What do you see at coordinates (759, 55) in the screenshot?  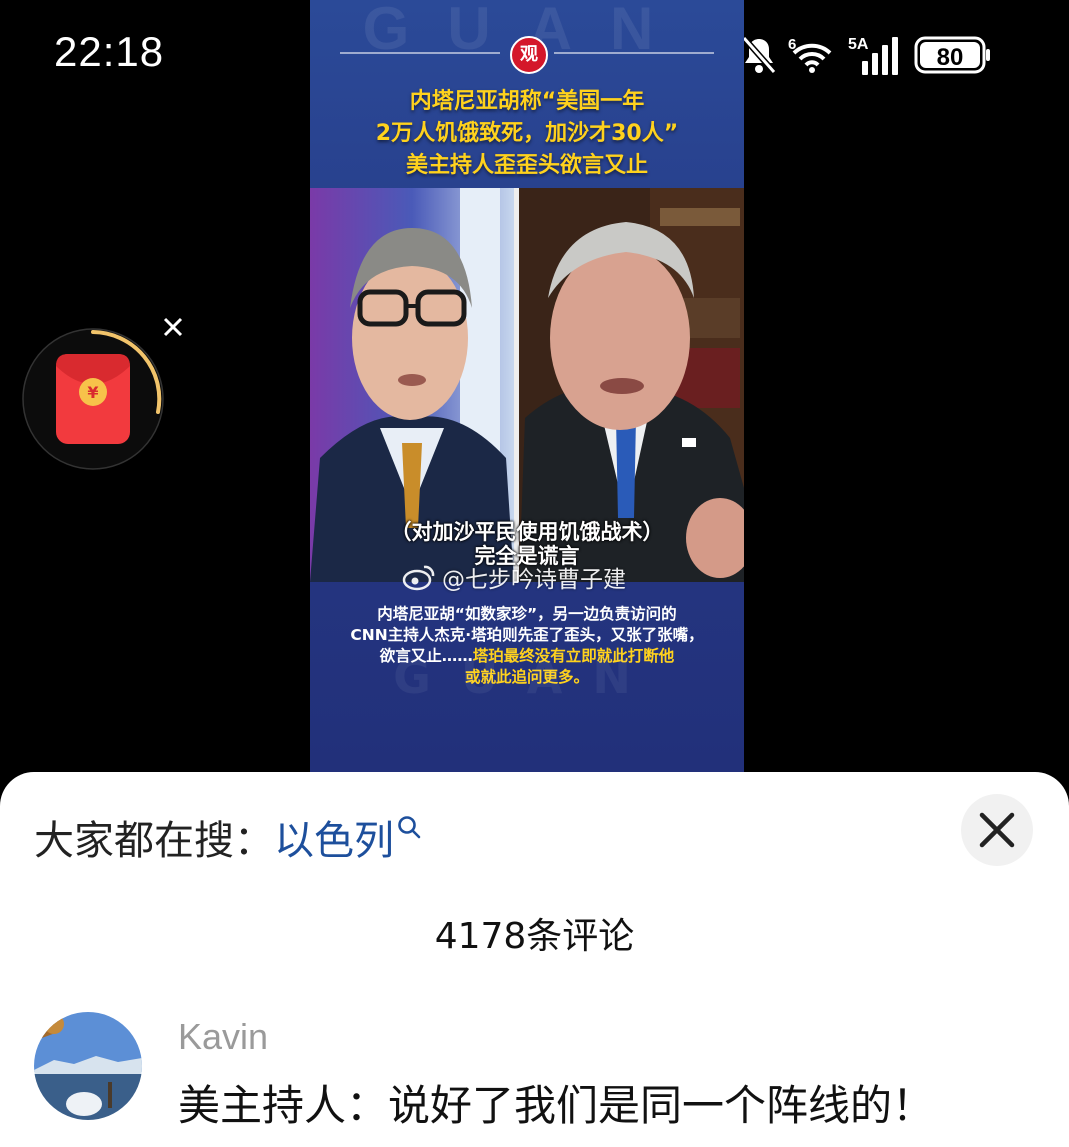 I see `bell-off-icon` at bounding box center [759, 55].